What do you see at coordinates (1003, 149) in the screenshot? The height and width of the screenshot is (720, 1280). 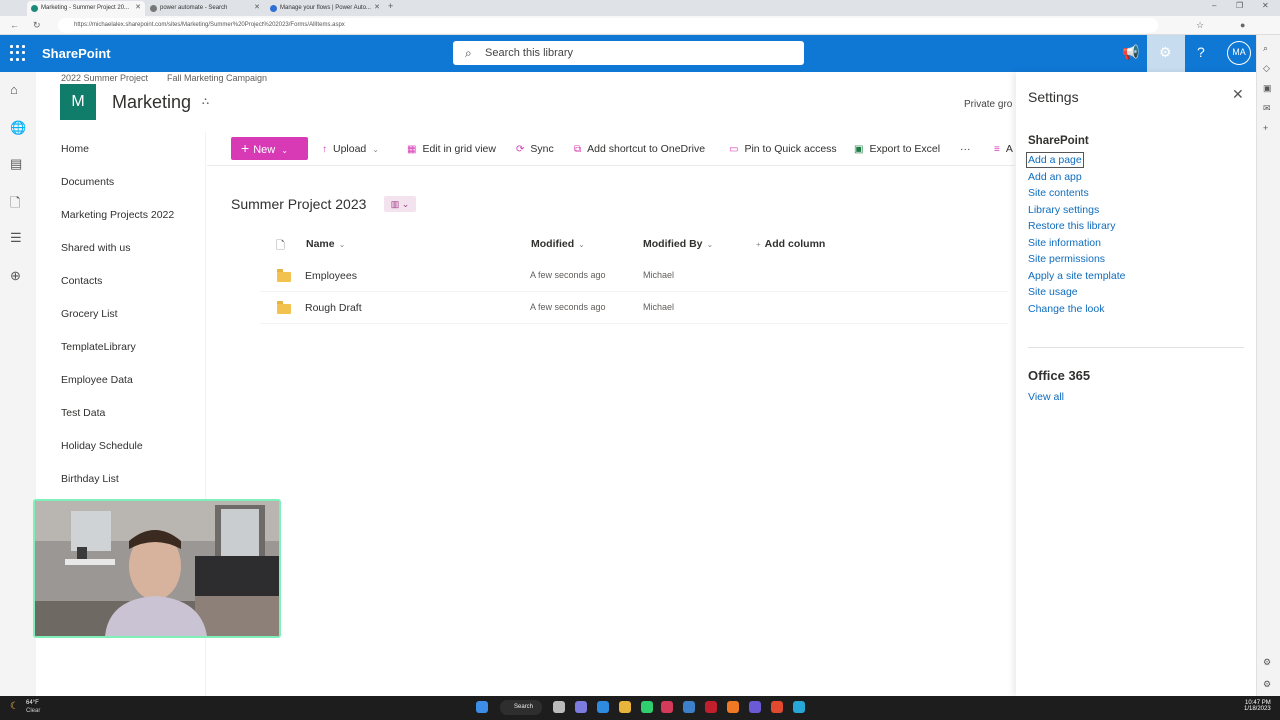 I see `overflow-command: ≡ A` at bounding box center [1003, 149].